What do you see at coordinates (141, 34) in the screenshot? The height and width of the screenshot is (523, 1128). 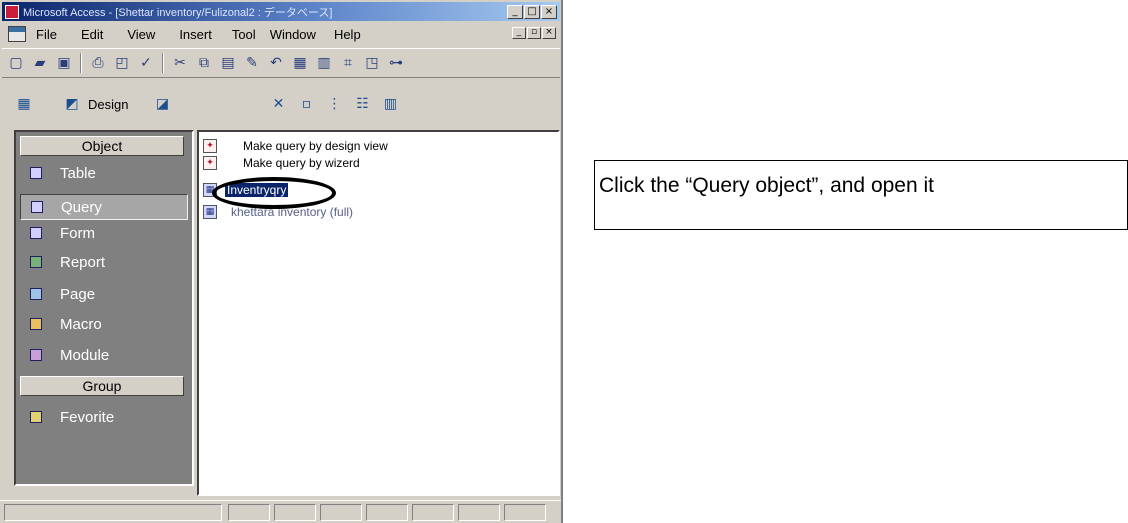 I see `menu-view: View` at bounding box center [141, 34].